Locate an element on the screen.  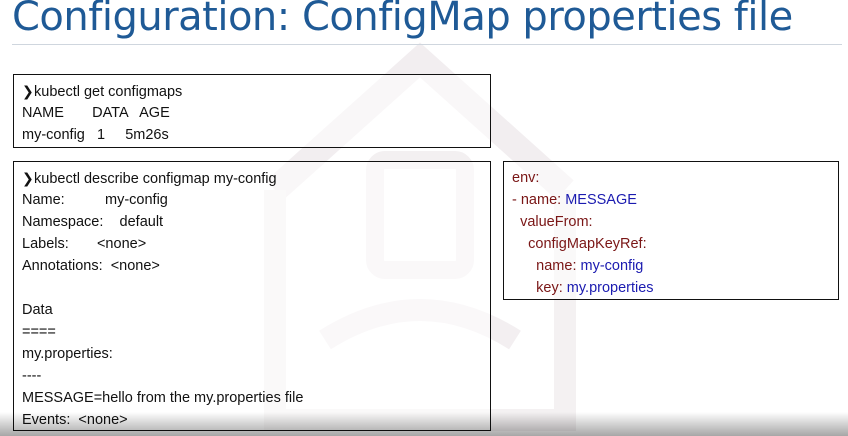
field-row-name: Name: my-config is located at coordinates (256, 200).